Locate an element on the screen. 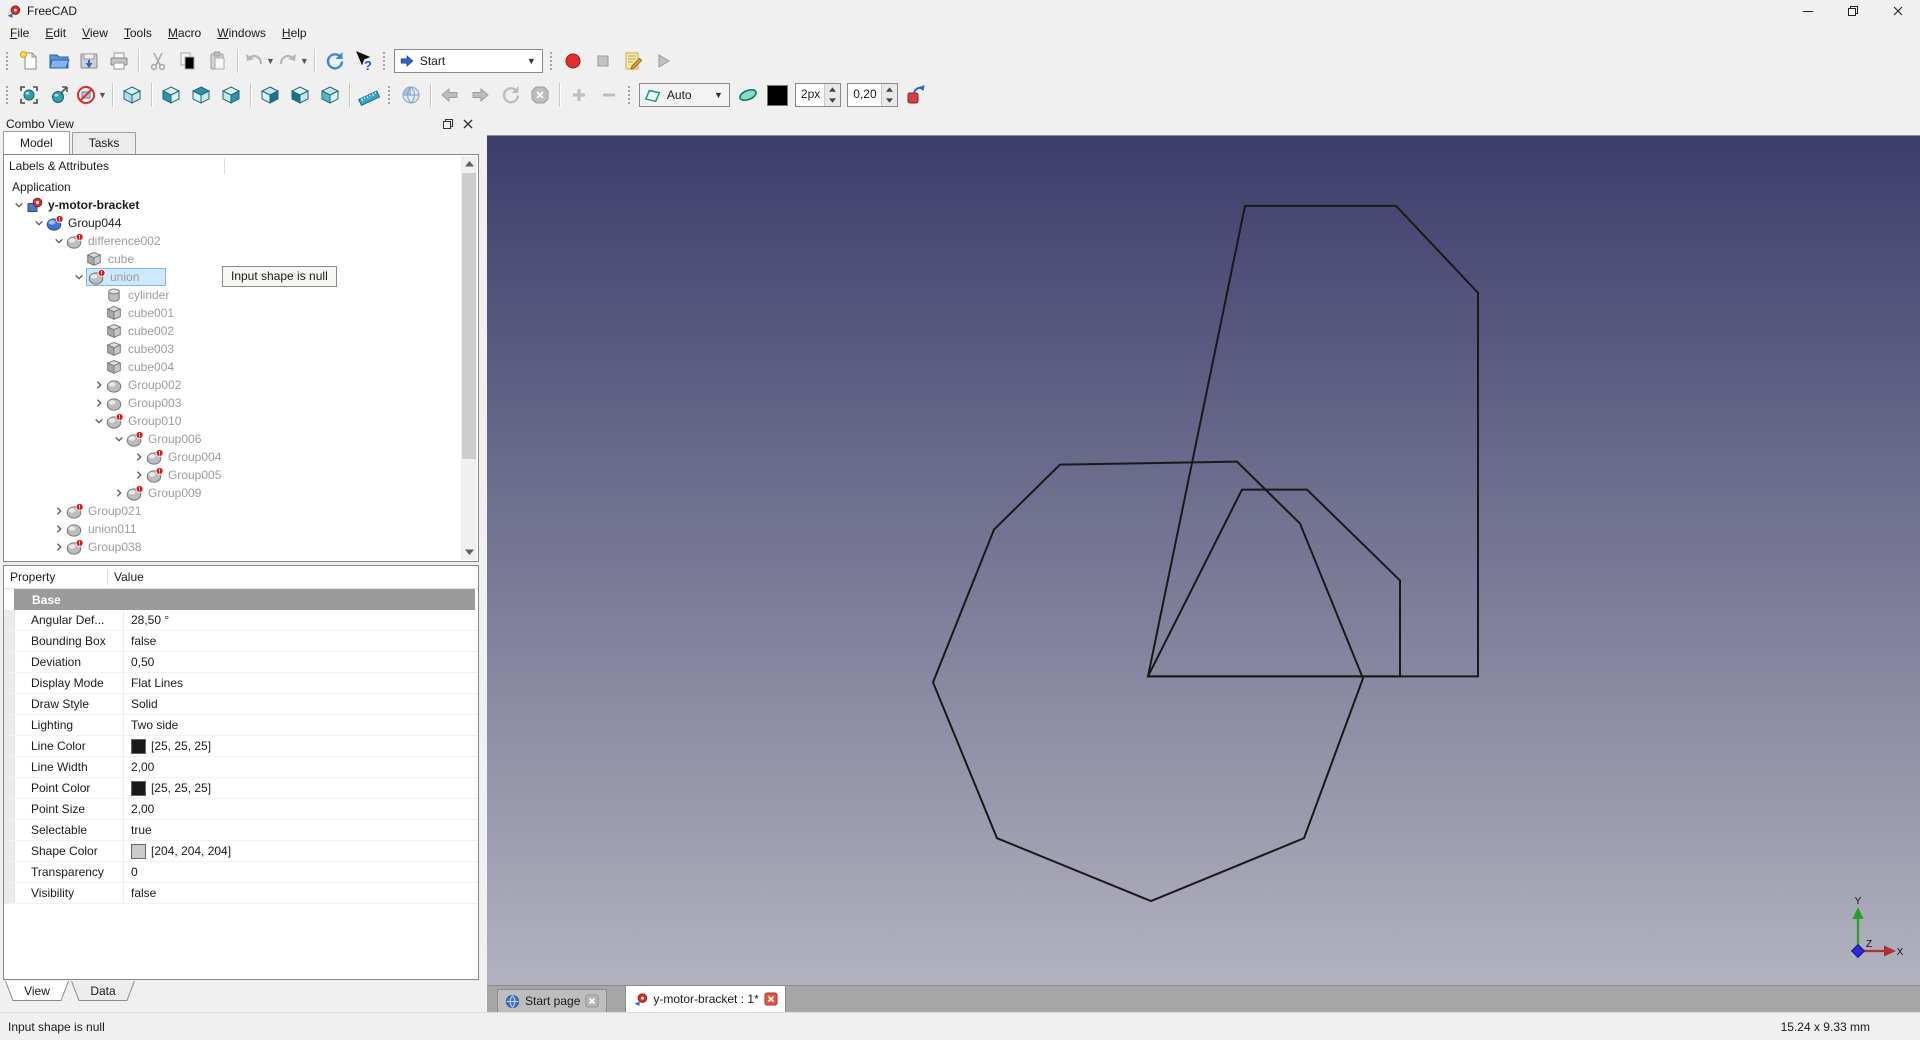 The height and width of the screenshot is (1040, 1920). scrollbar-thumb is located at coordinates (469, 316).